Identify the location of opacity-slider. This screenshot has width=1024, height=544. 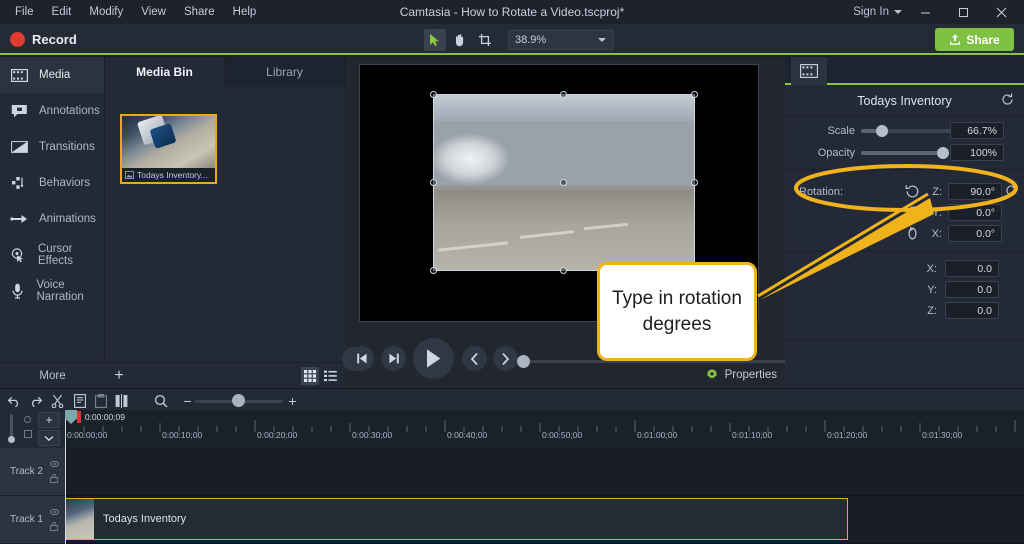
(905, 153).